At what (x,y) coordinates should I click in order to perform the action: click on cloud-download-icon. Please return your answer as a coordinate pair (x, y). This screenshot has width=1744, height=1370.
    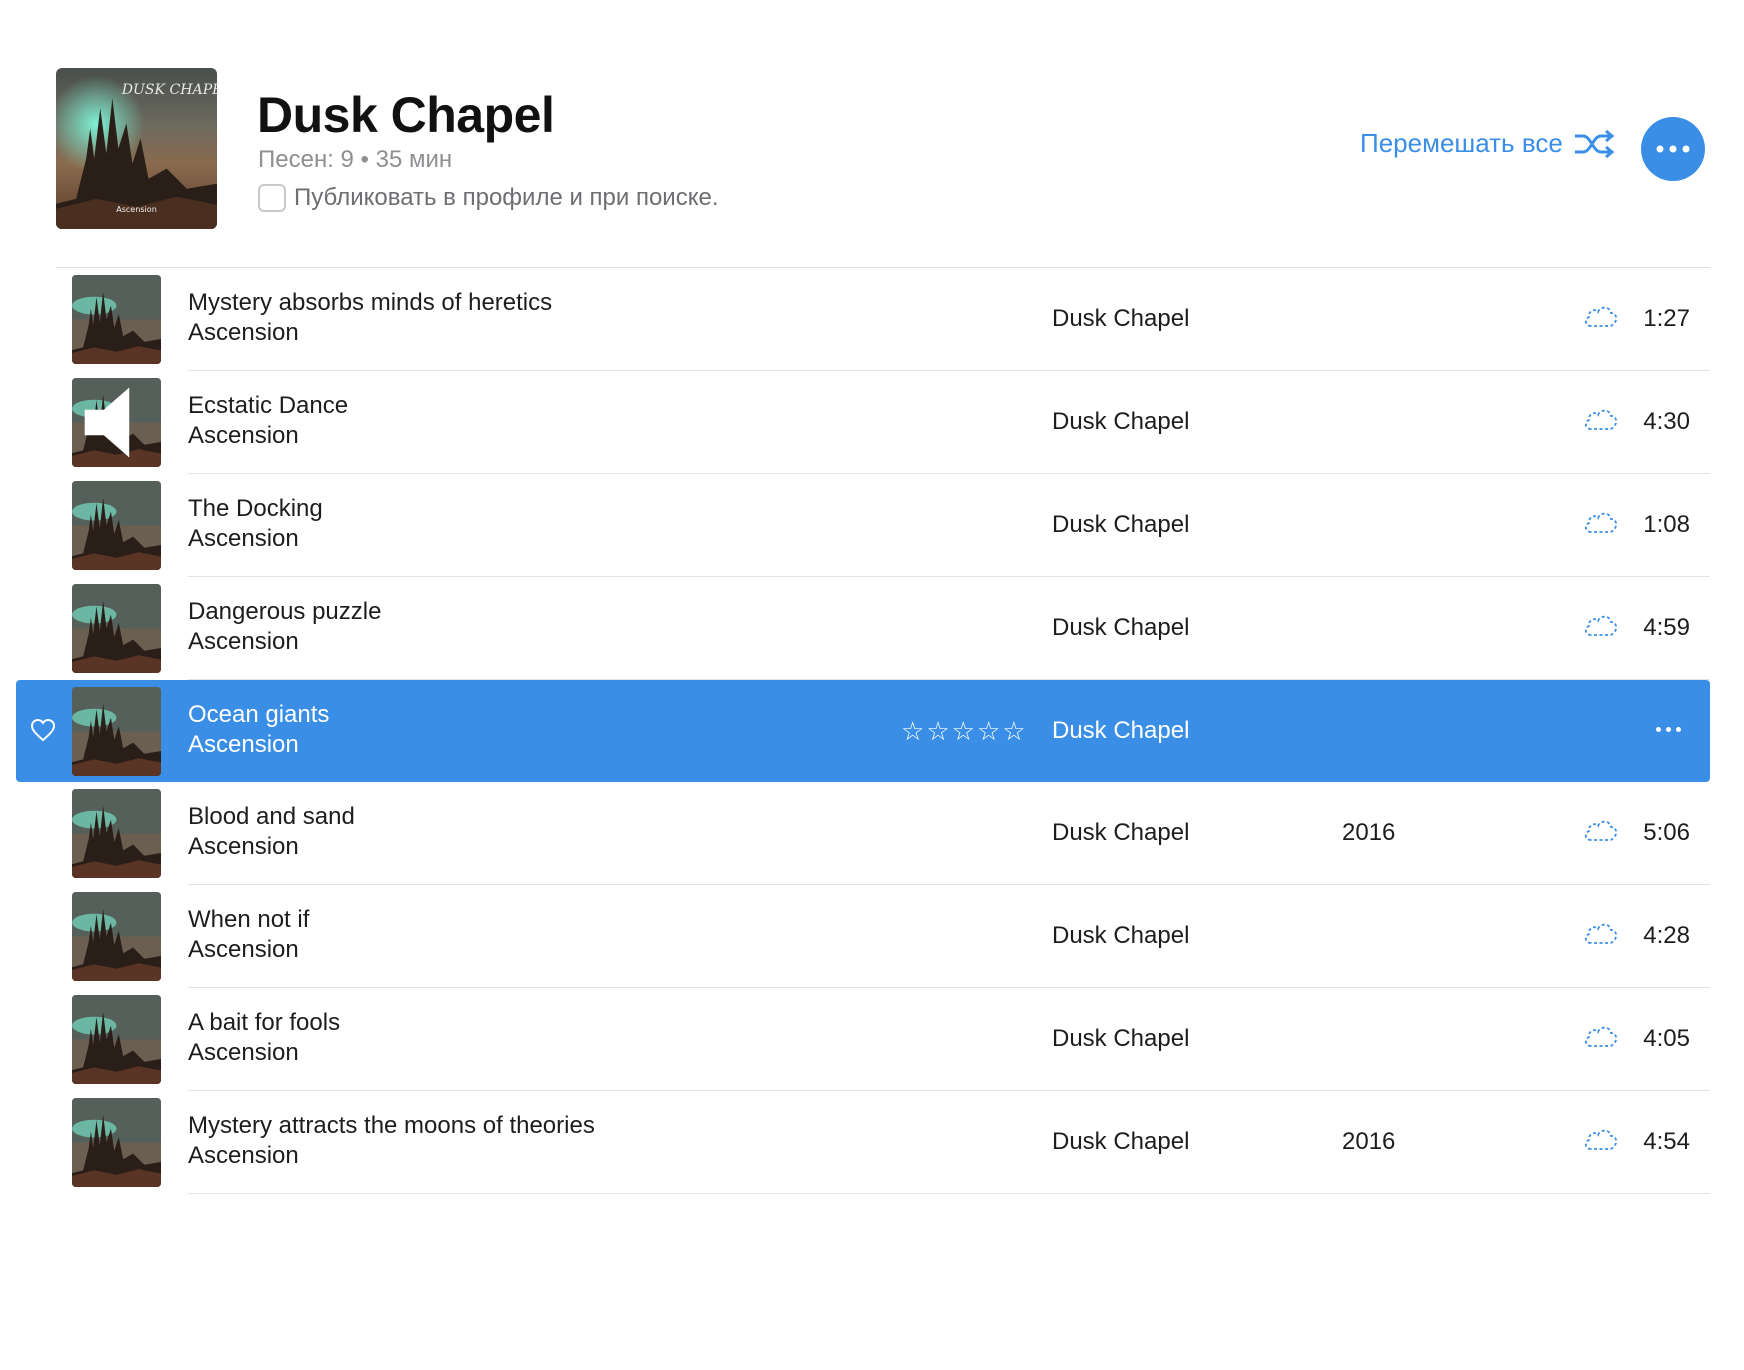
    Looking at the image, I should click on (1601, 729).